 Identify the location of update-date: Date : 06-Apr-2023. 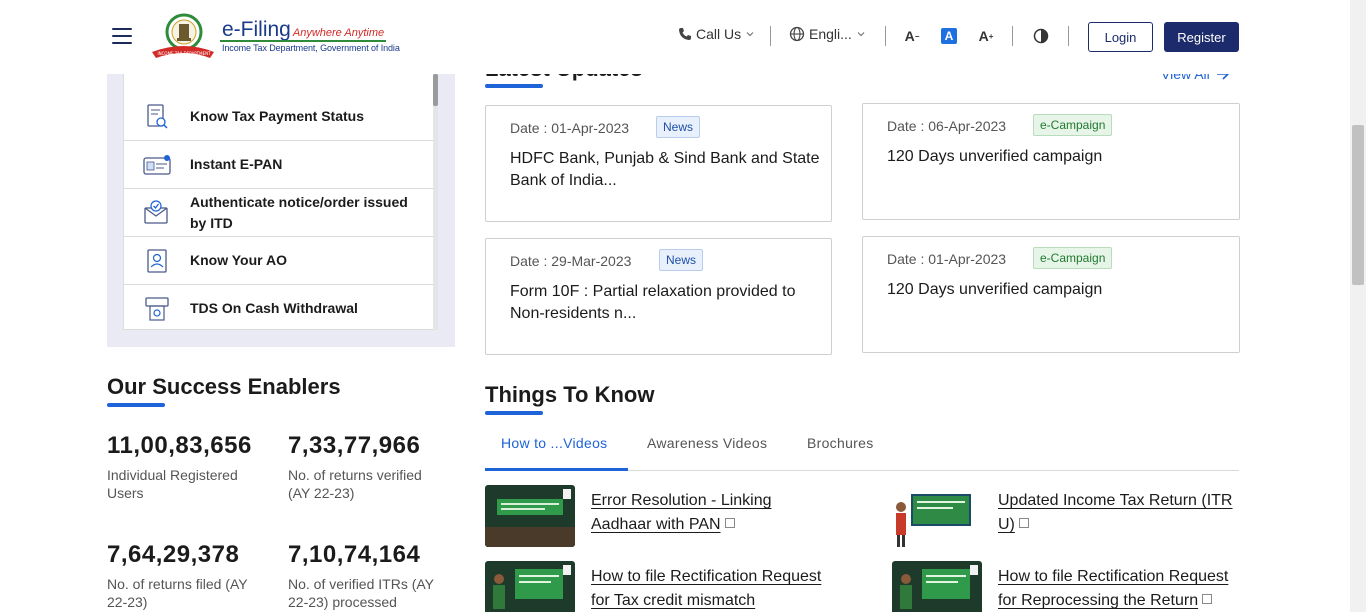
(947, 126).